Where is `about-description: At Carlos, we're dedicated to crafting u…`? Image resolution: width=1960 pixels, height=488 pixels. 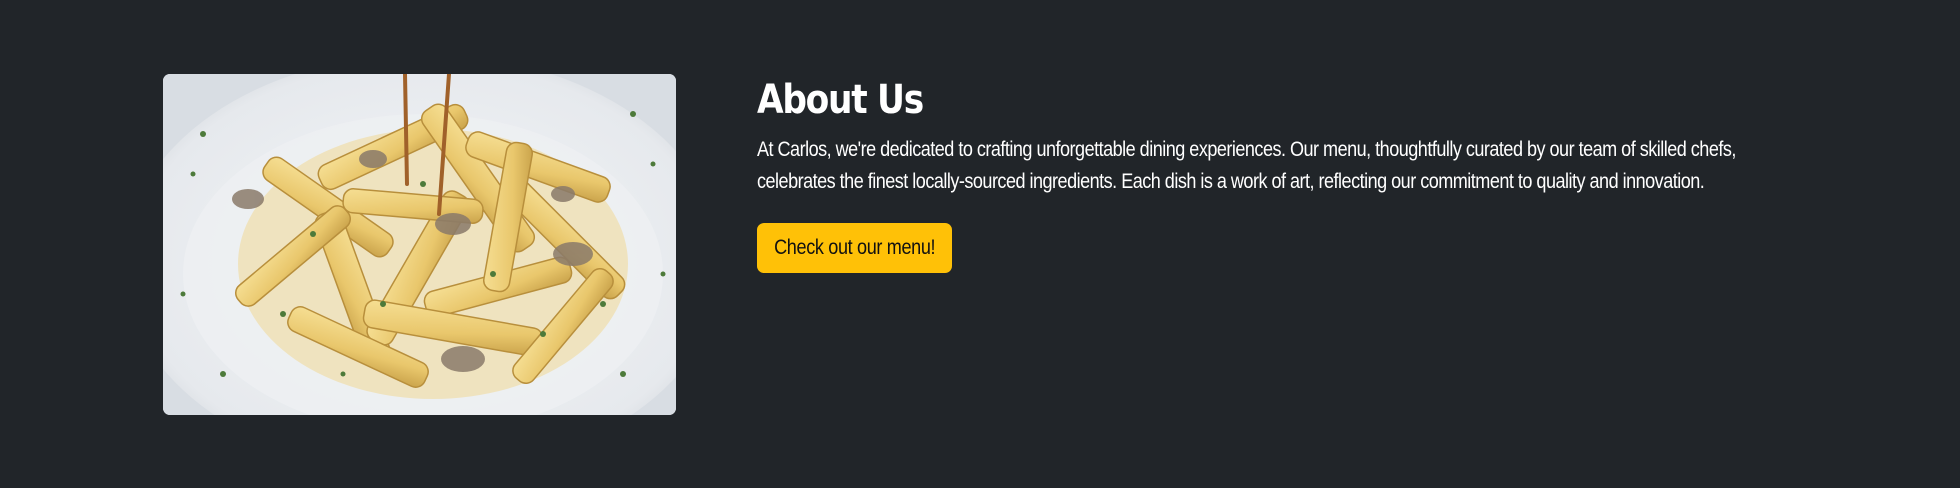
about-description: At Carlos, we're dedicated to crafting u… is located at coordinates (1246, 165).